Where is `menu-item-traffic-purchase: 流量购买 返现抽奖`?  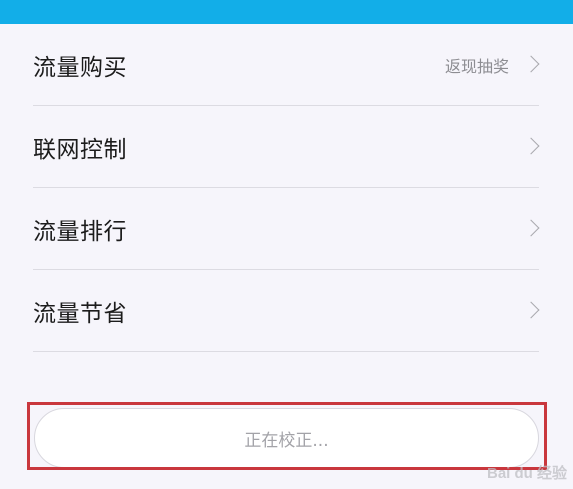
menu-item-traffic-purchase: 流量购买 返现抽奖 is located at coordinates (286, 65).